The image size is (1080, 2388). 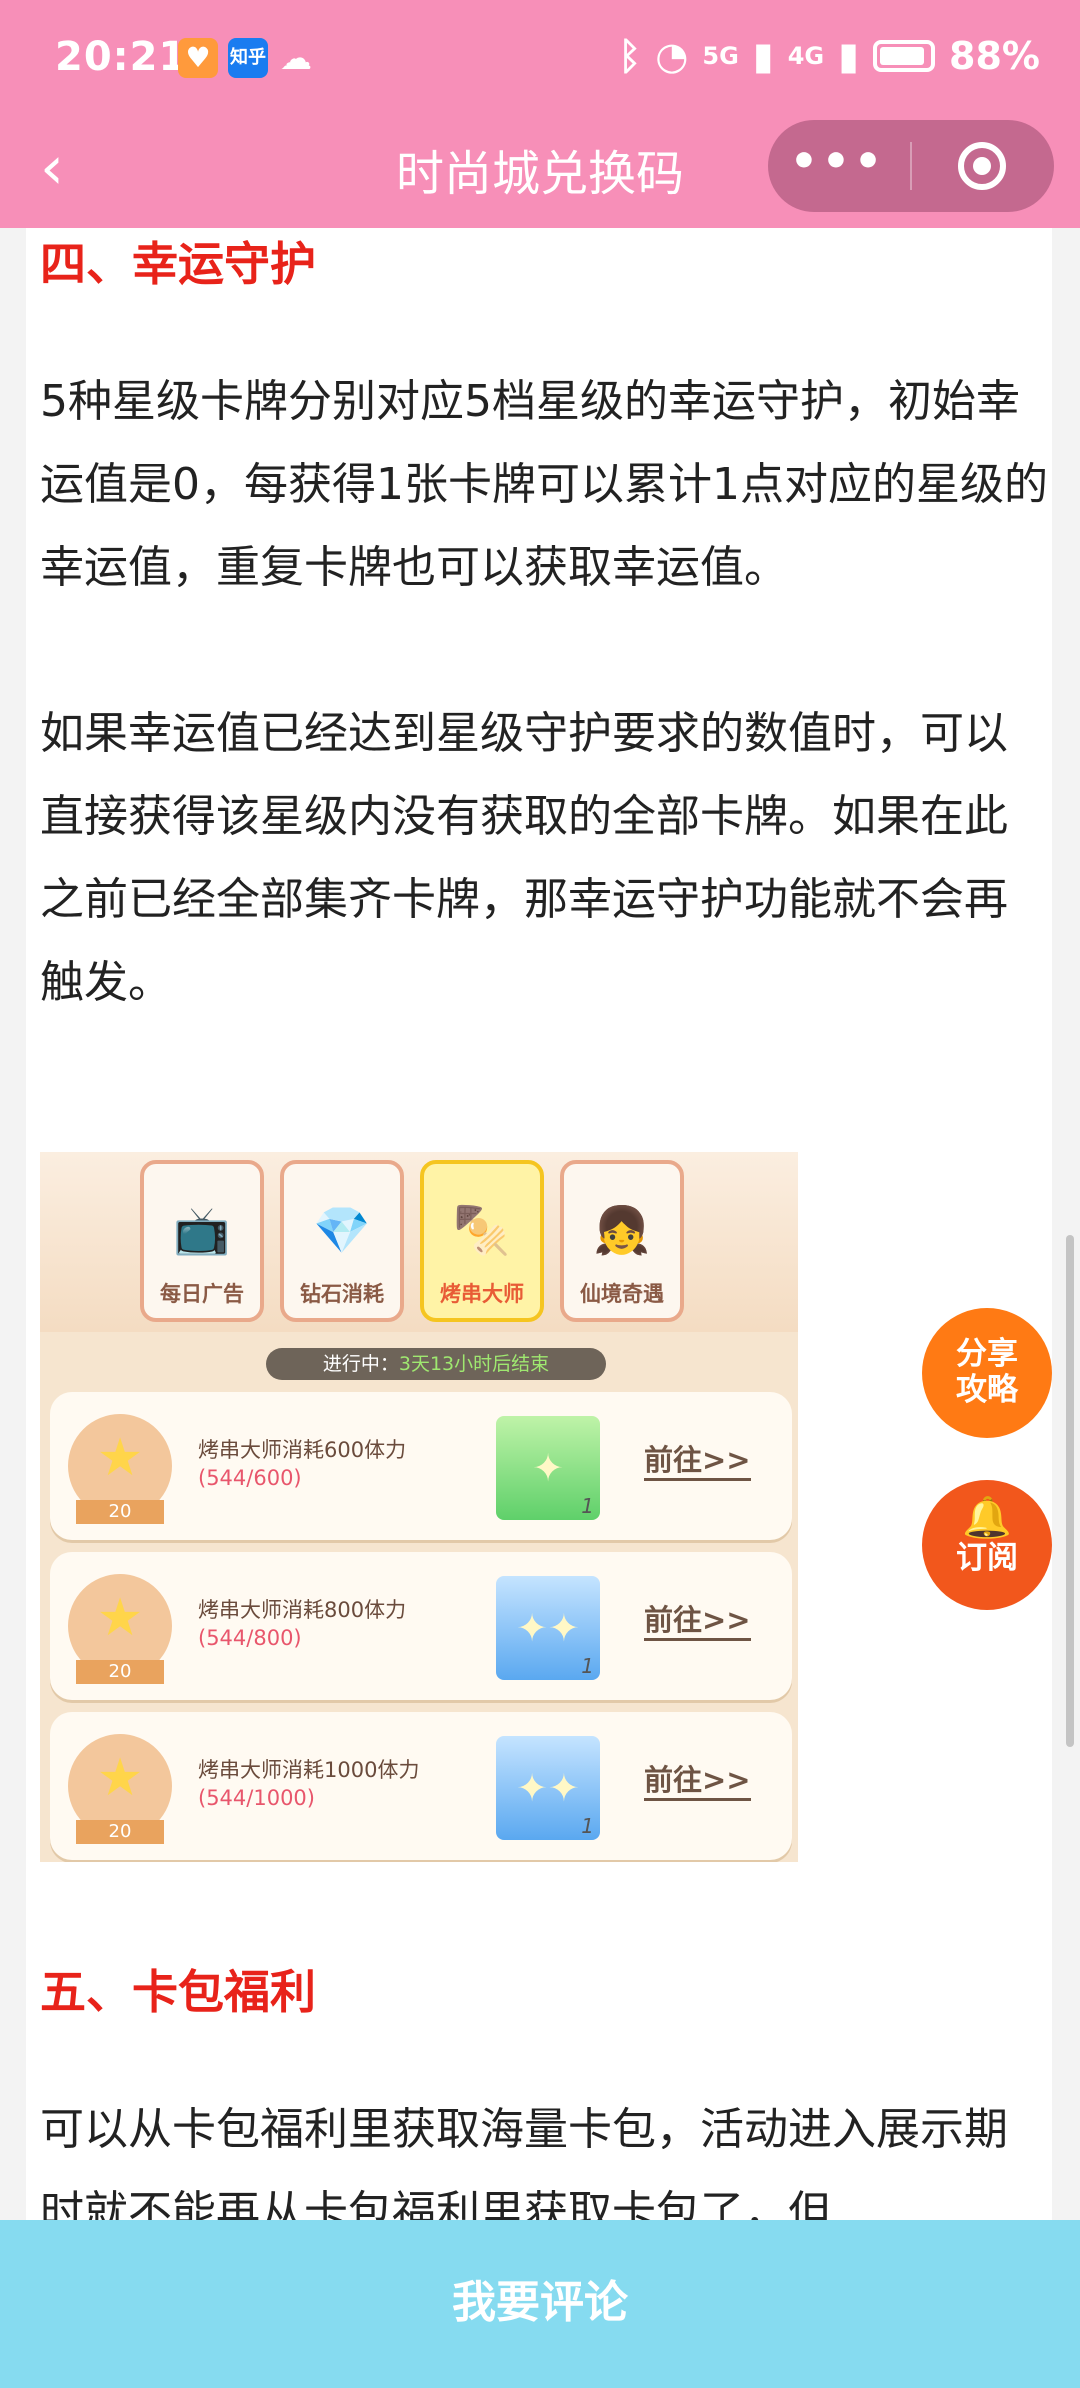 I want to click on task-name: 烤串大师消耗600体力, so click(x=302, y=1450).